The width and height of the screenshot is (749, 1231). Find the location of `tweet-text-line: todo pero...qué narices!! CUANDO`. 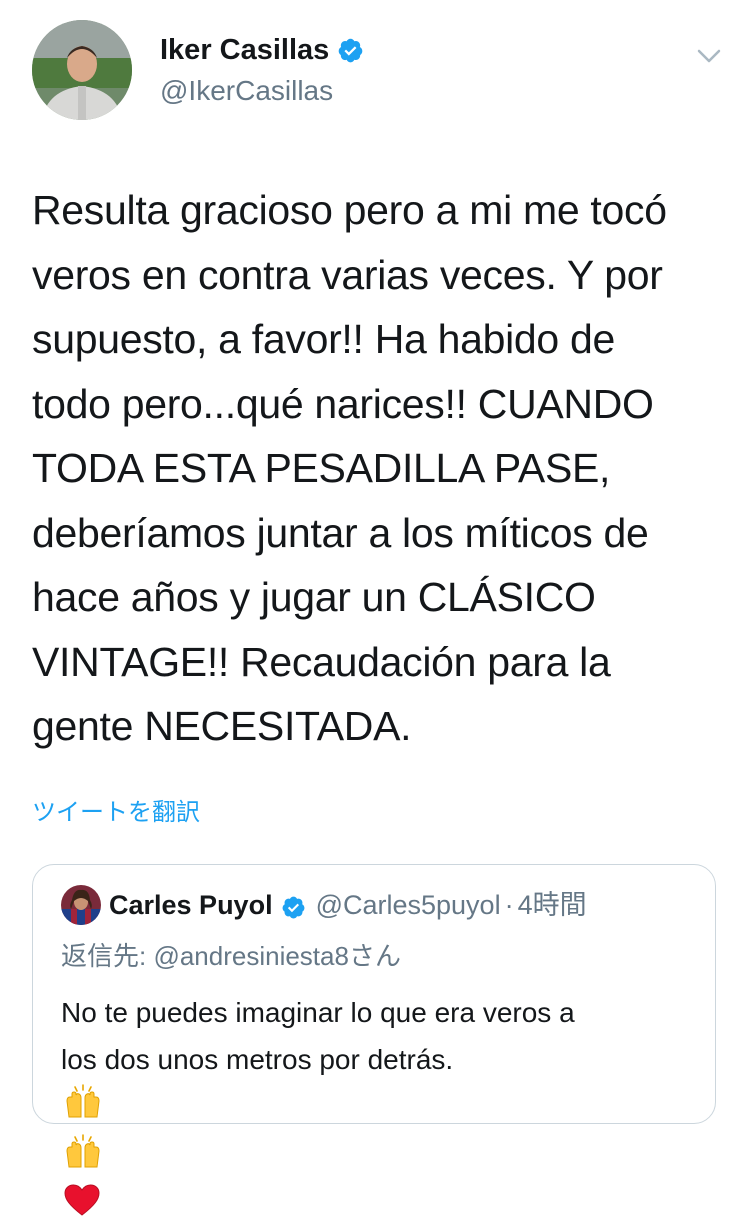

tweet-text-line: todo pero...qué narices!! CUANDO is located at coordinates (343, 403).